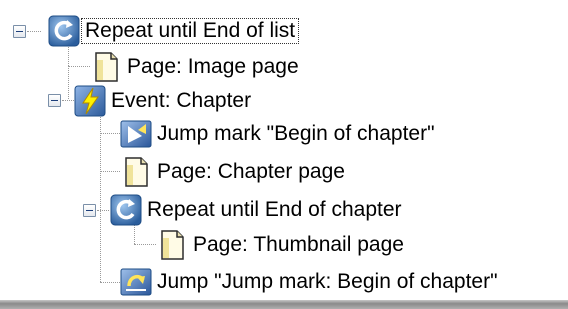  What do you see at coordinates (298, 244) in the screenshot?
I see `tree-node-label: Page: Thumbnail page` at bounding box center [298, 244].